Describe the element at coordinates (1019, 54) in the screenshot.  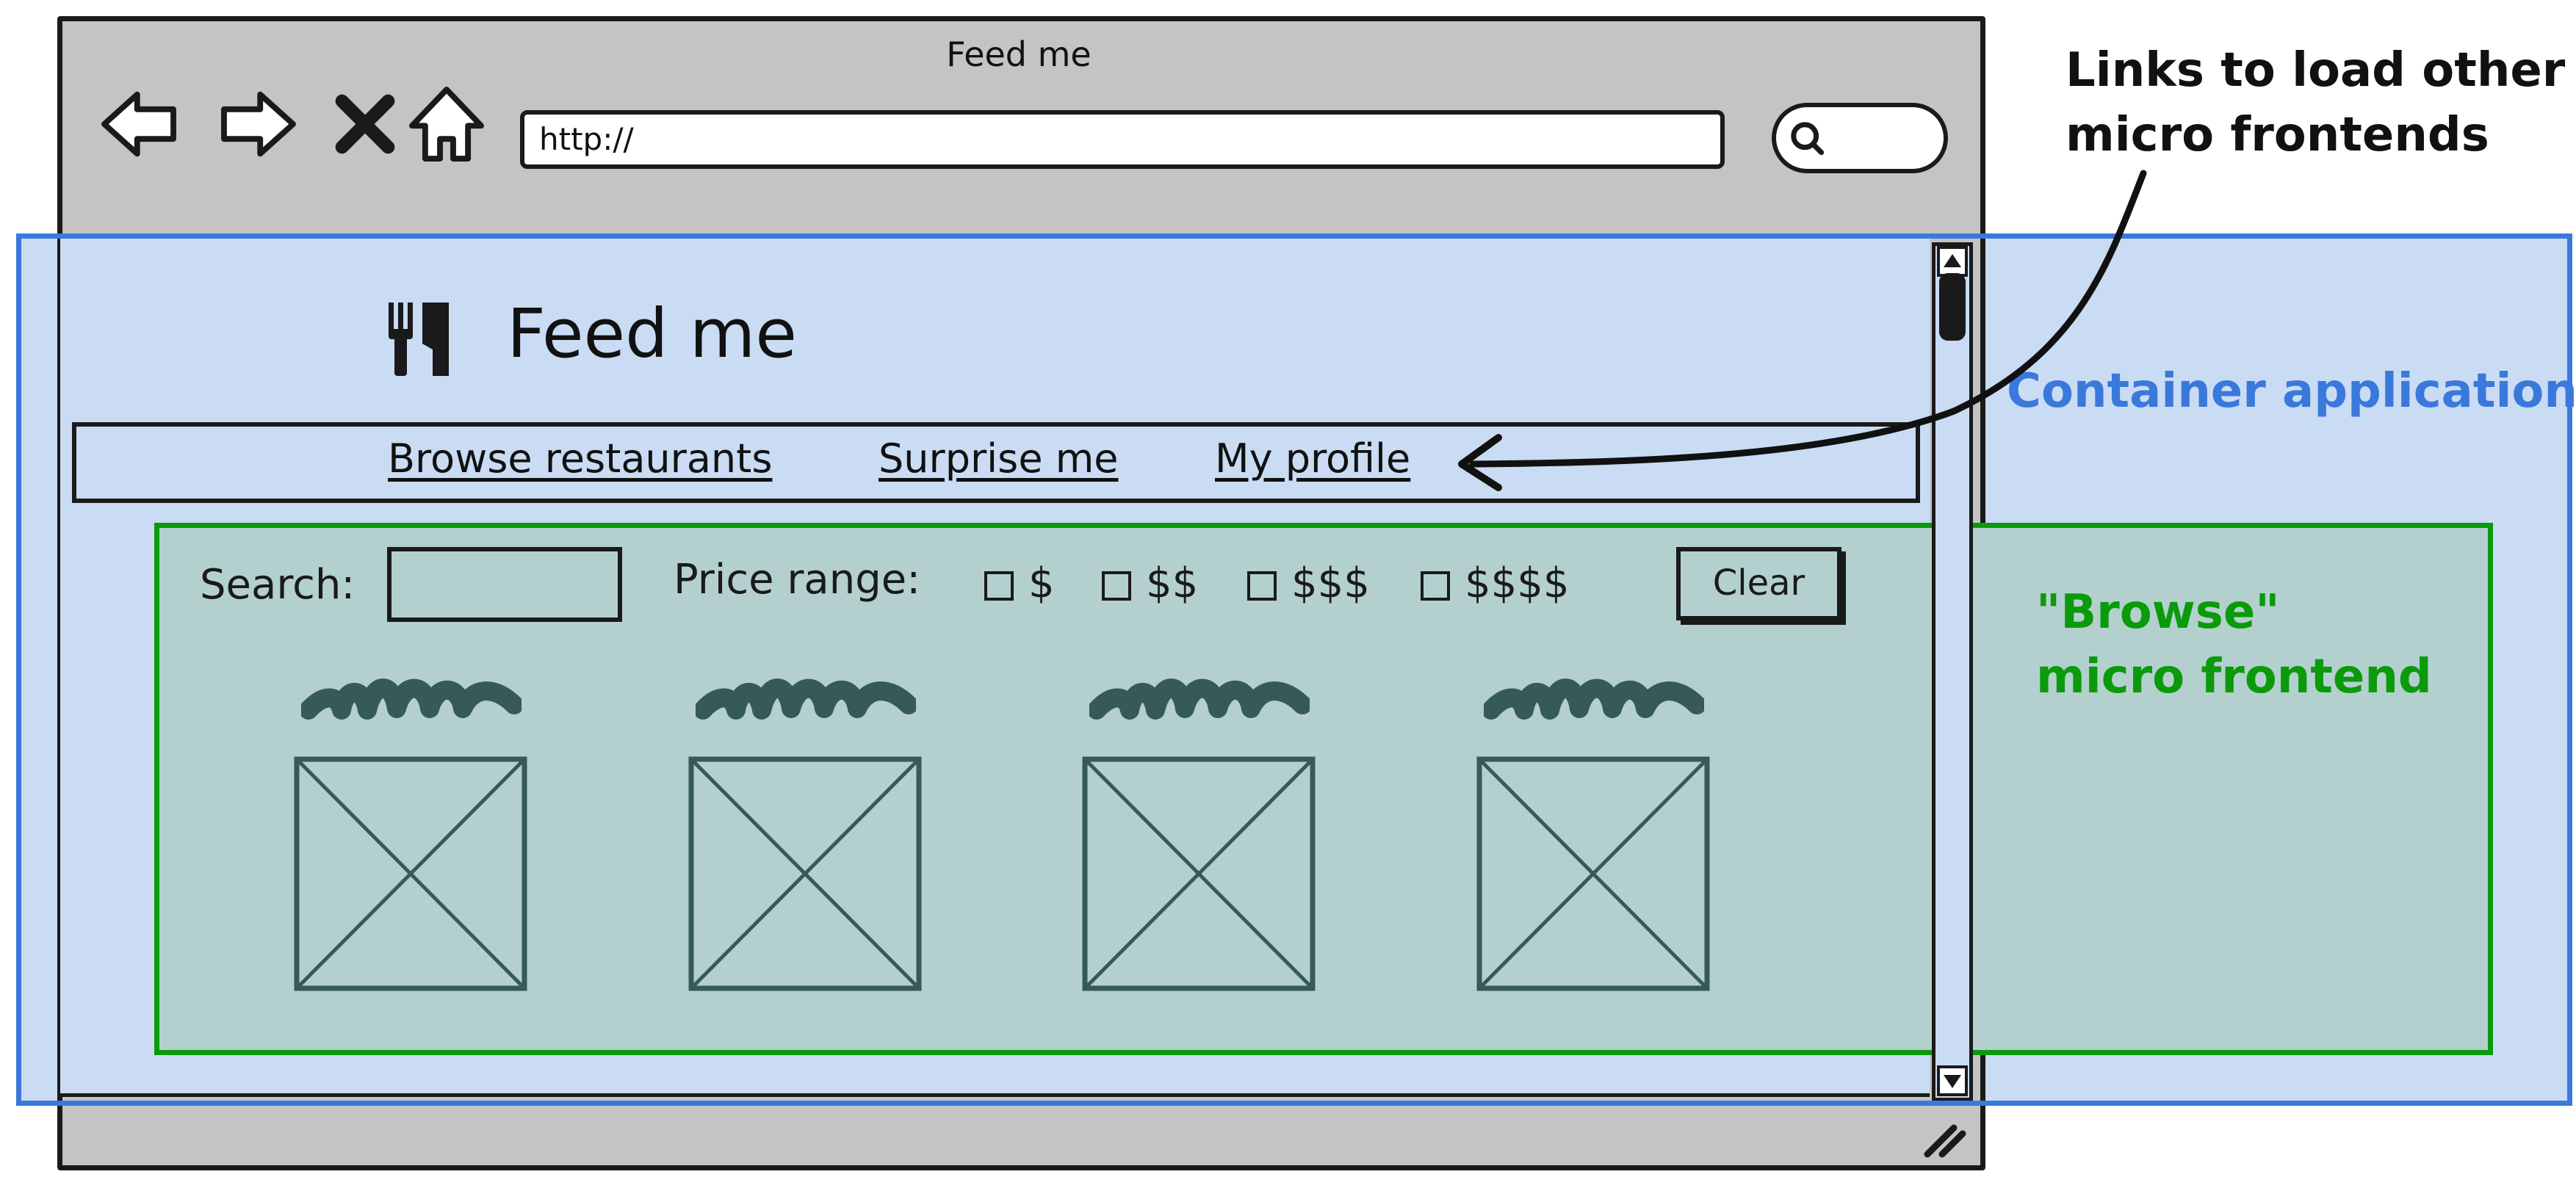
I see `browser-title: Feed me` at that location.